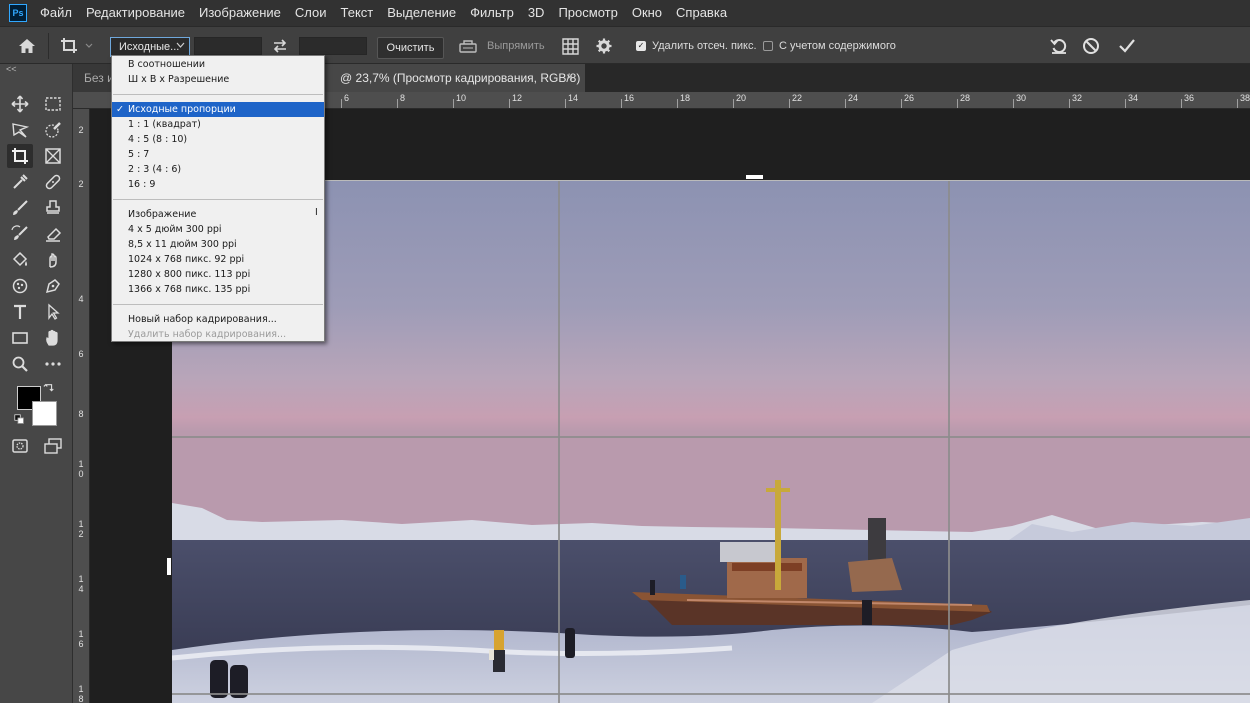 This screenshot has height=703, width=1250. Describe the element at coordinates (20, 446) in the screenshot. I see `quick-mask-icon` at that location.